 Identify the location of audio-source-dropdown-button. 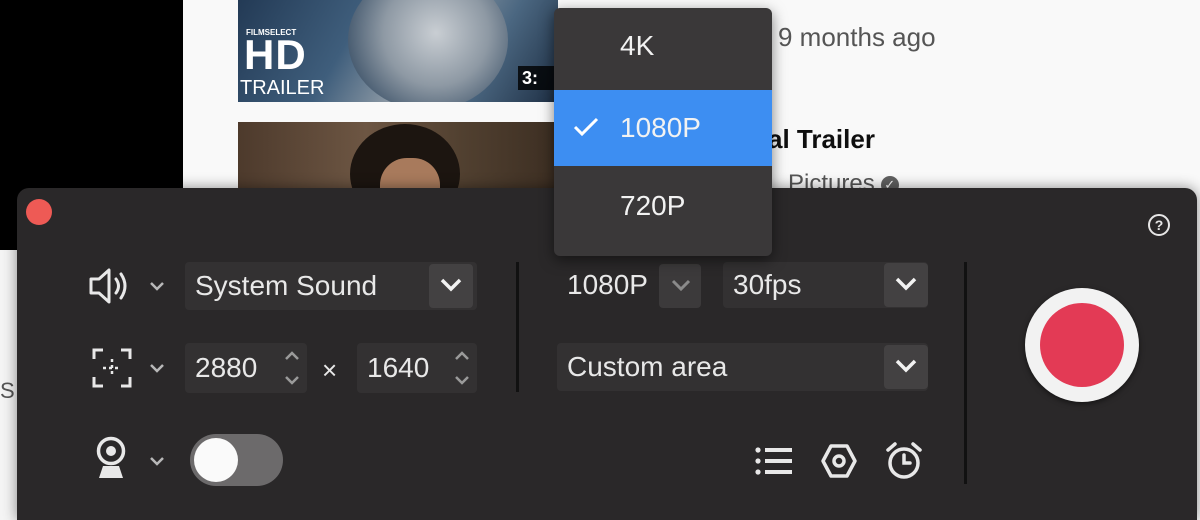
(451, 286).